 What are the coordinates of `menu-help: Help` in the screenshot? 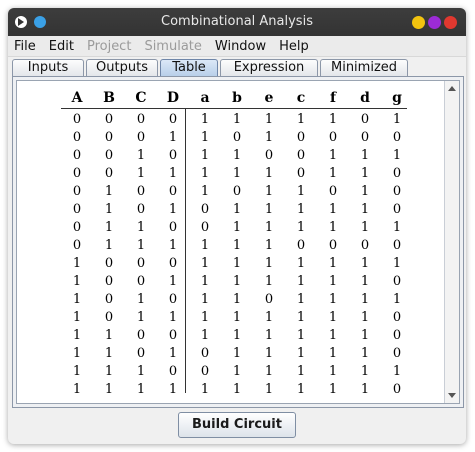 It's located at (294, 46).